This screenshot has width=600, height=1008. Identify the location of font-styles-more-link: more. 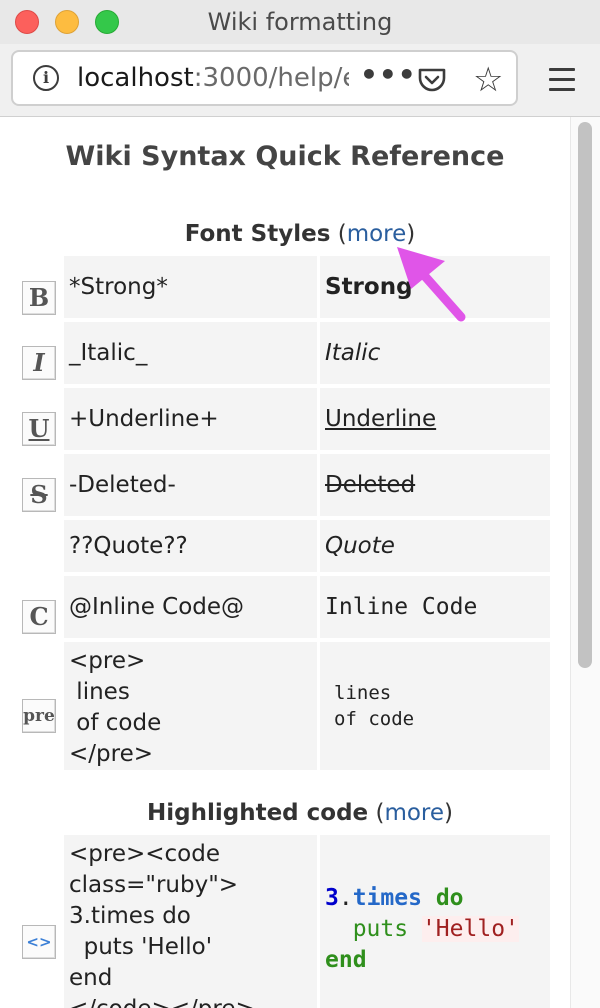
(377, 234).